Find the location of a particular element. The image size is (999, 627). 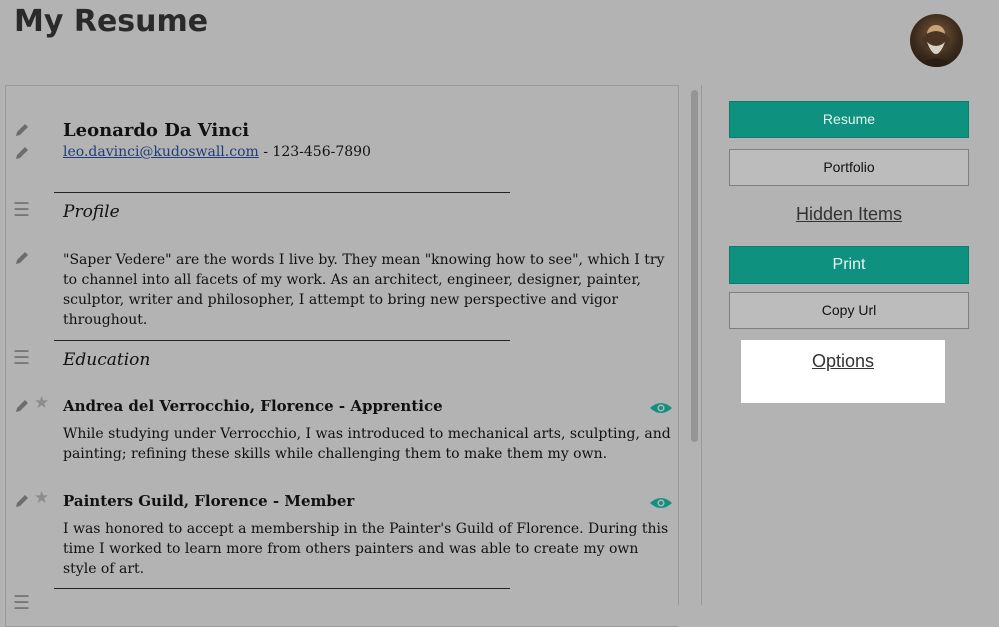

avatar-portrait is located at coordinates (936, 46).